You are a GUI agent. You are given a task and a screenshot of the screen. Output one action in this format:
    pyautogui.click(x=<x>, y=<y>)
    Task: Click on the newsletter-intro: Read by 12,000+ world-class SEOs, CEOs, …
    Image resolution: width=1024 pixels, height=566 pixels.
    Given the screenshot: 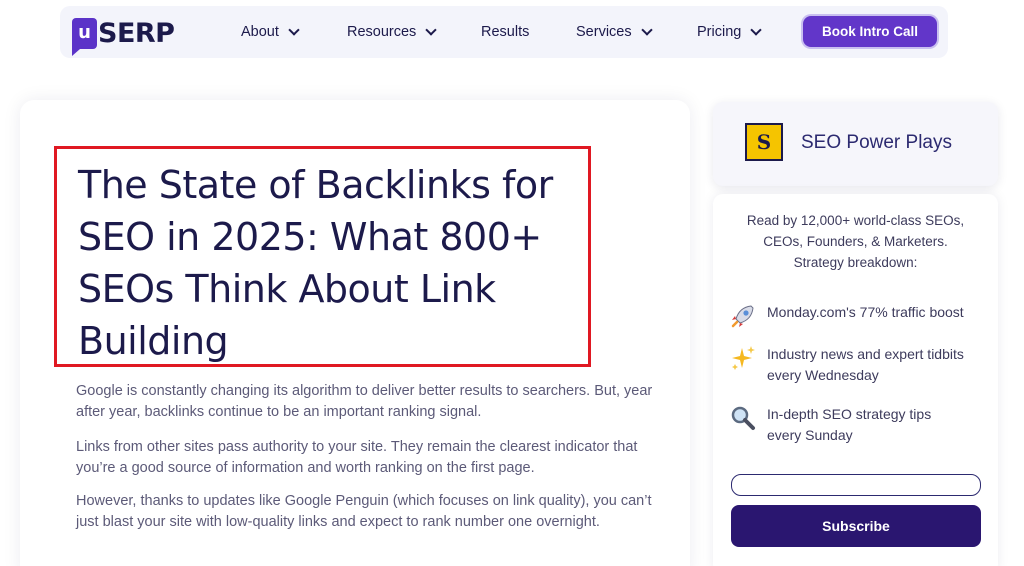 What is the action you would take?
    pyautogui.click(x=855, y=241)
    